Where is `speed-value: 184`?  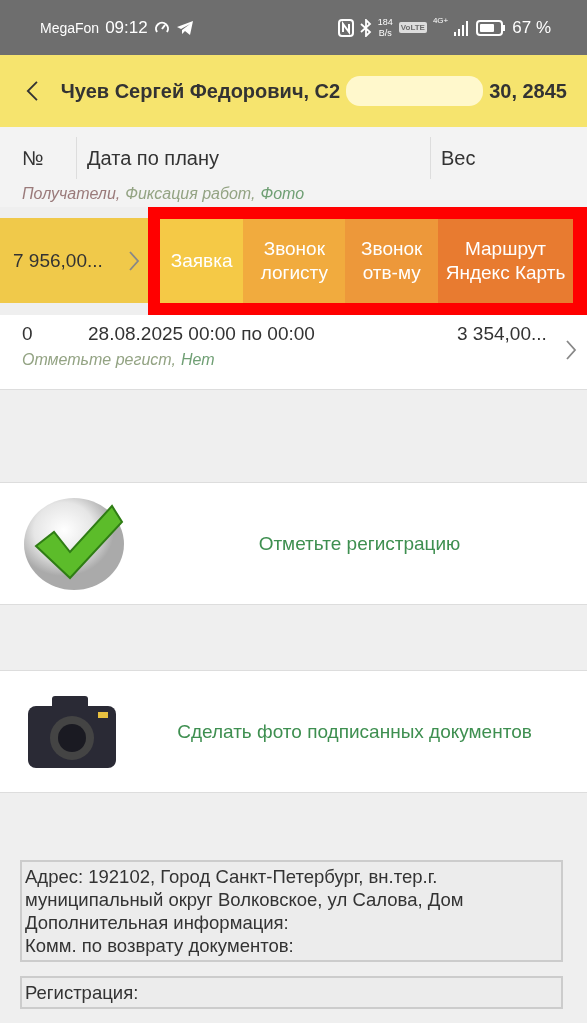 speed-value: 184 is located at coordinates (385, 22).